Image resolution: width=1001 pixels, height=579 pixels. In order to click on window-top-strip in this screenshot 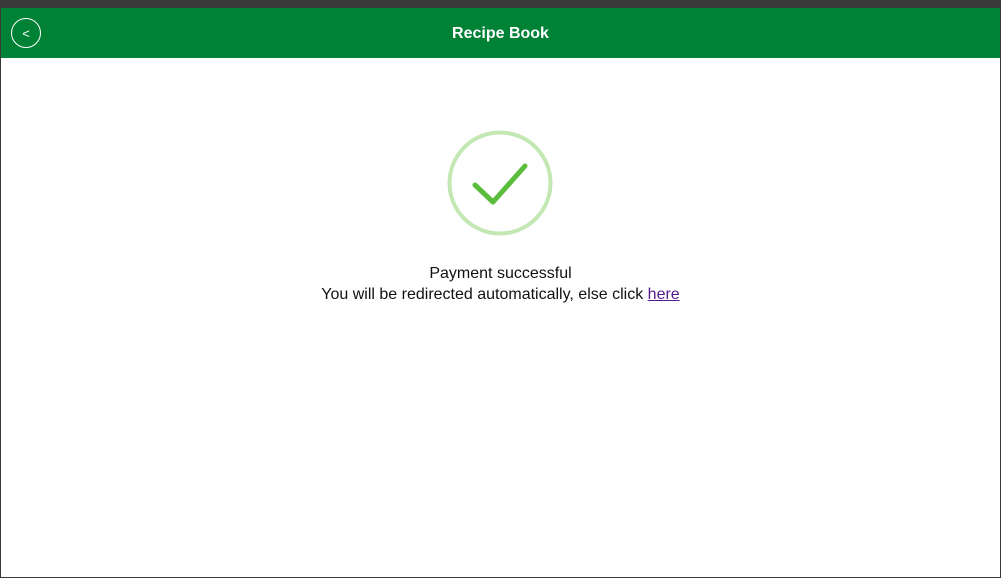, I will do `click(500, 4)`.